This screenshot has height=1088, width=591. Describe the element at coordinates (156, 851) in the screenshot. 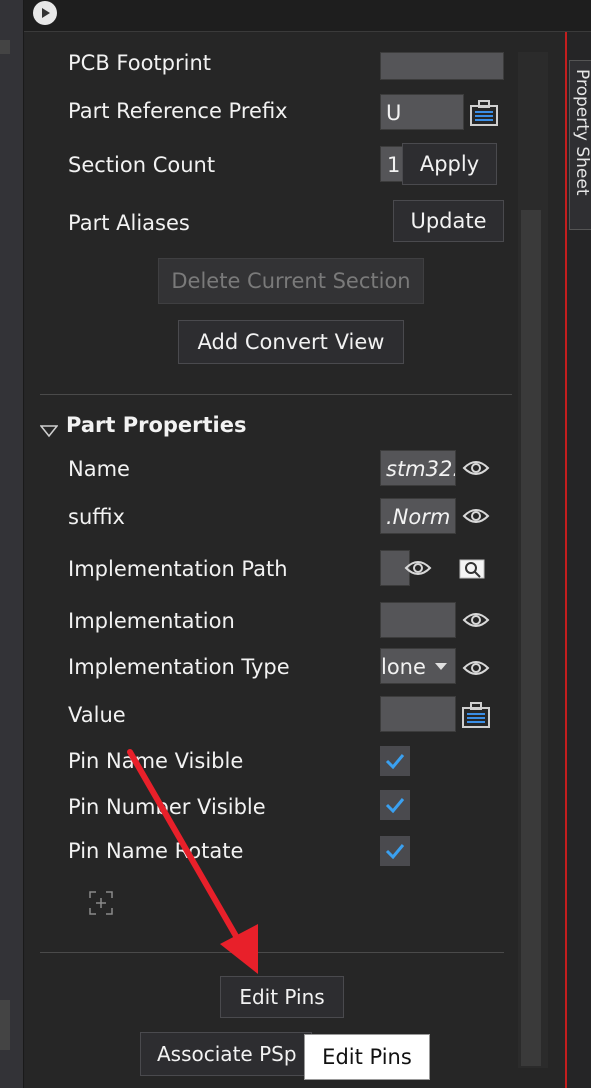

I see `pin-name-rotate-label: Pin Name Rotate` at that location.